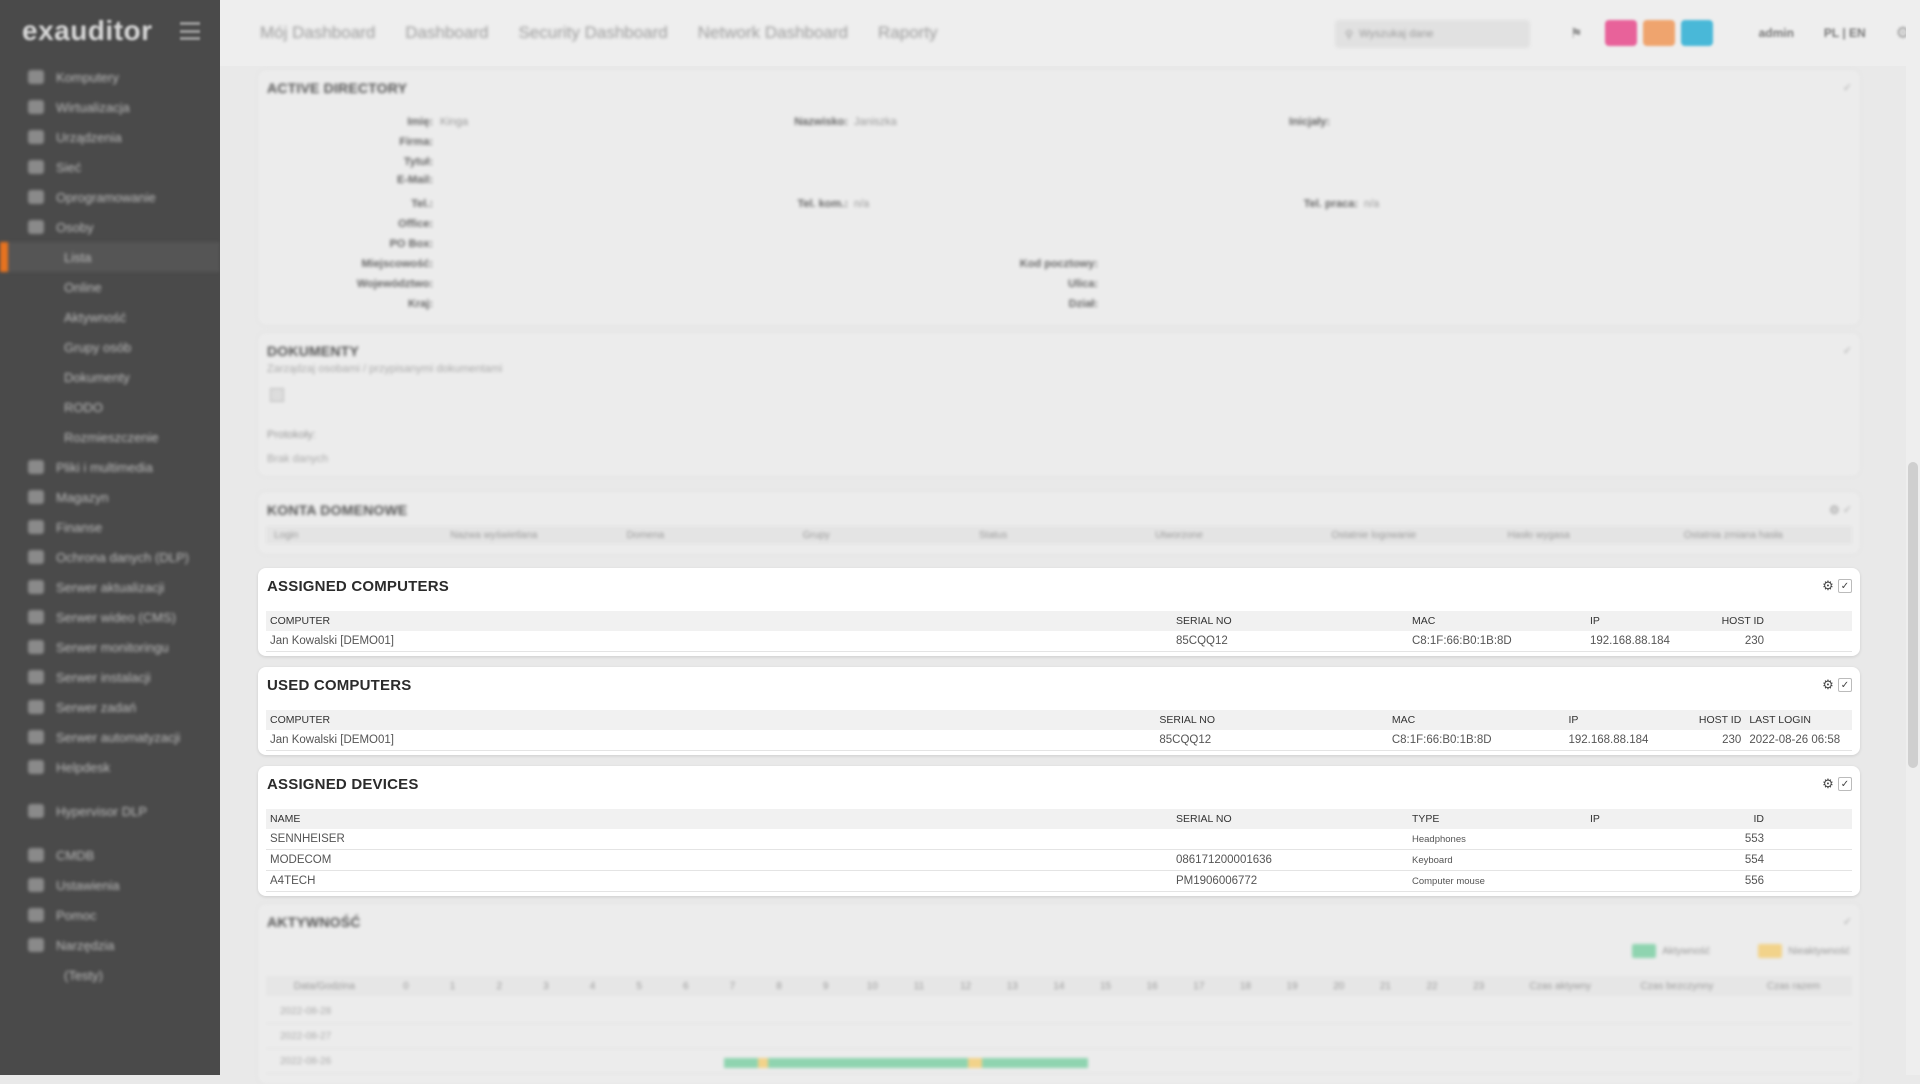 The width and height of the screenshot is (1920, 1084). I want to click on column-header: Domena, so click(706, 535).